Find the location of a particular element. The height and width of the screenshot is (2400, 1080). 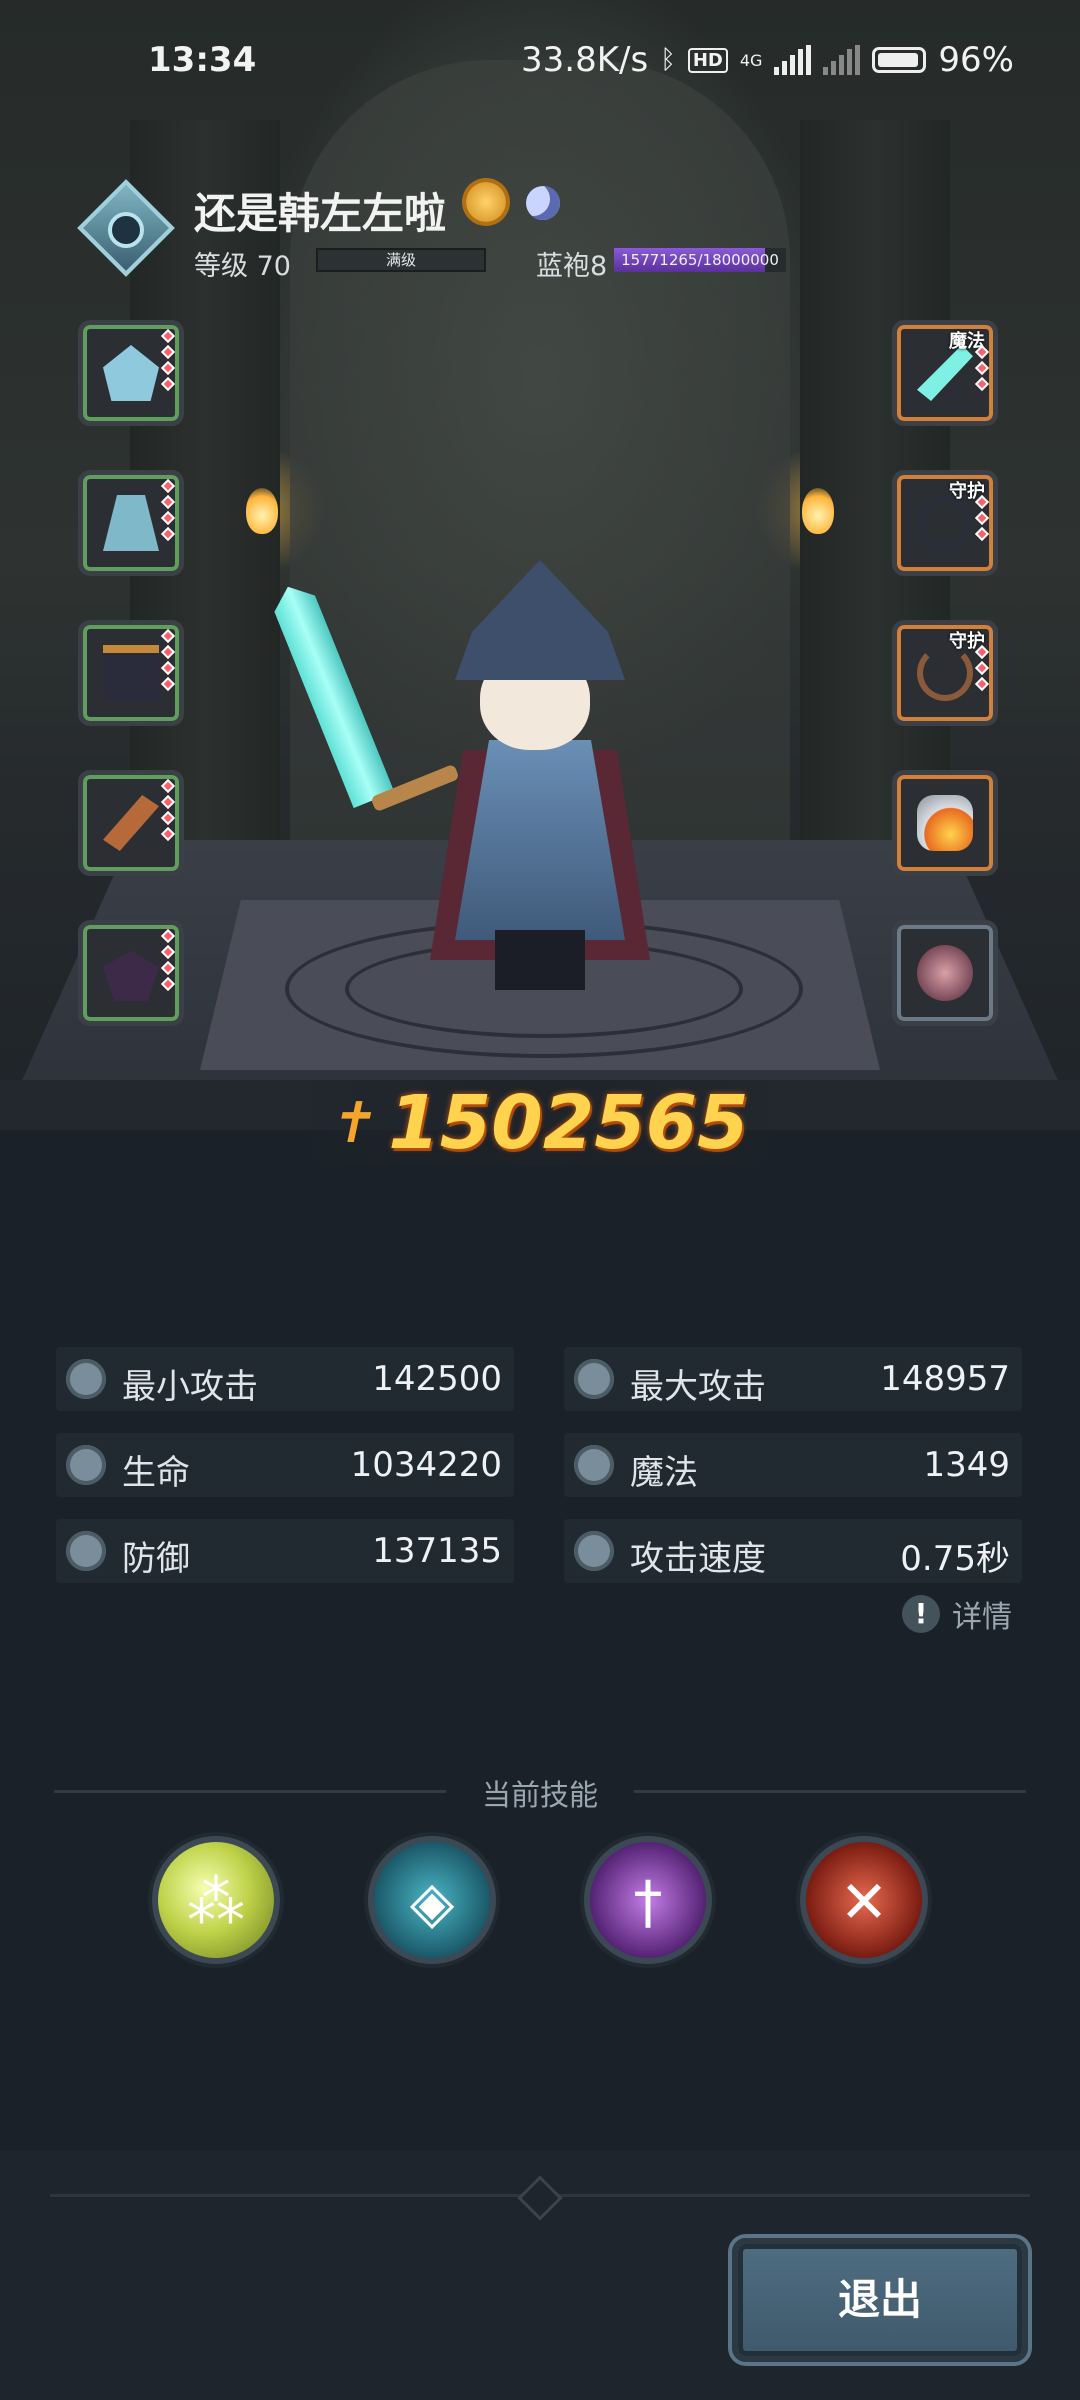

exp-bar: 15771265/18000000 is located at coordinates (700, 260).